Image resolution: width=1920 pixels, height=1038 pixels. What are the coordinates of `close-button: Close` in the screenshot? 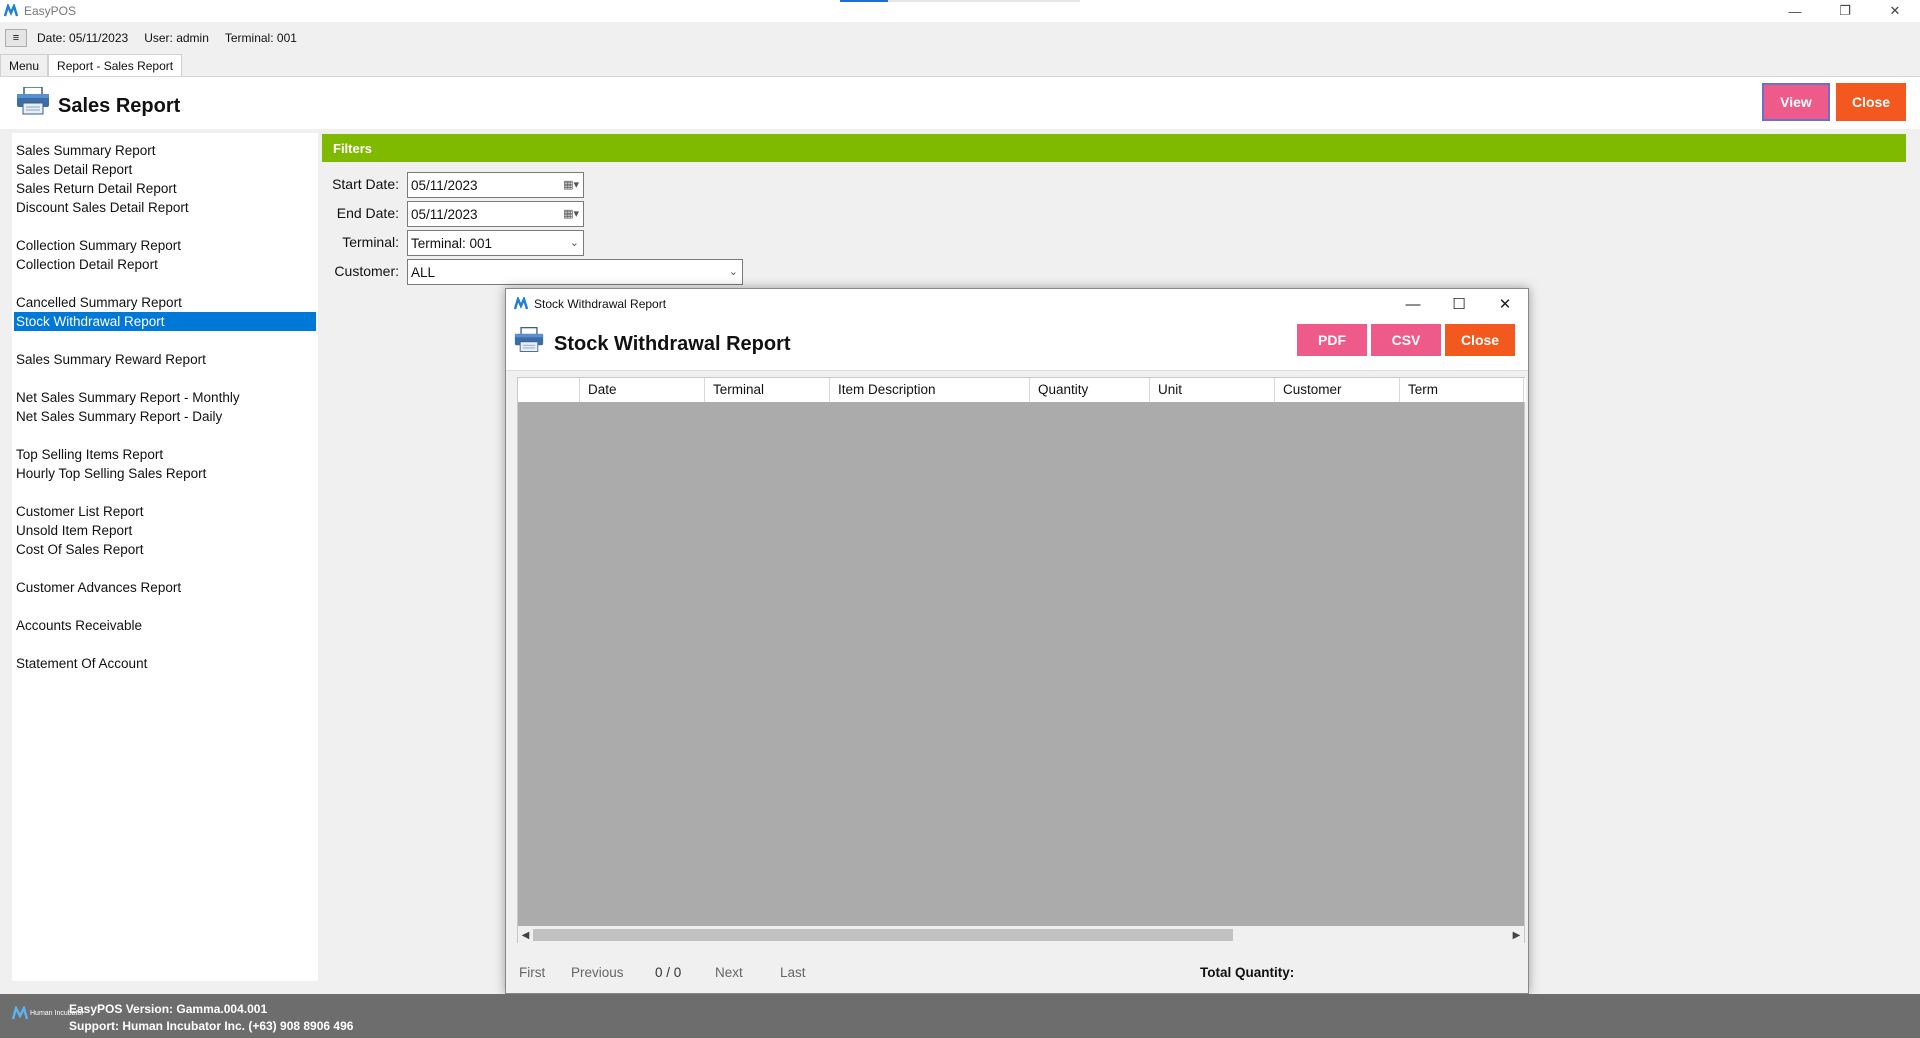 It's located at (1871, 102).